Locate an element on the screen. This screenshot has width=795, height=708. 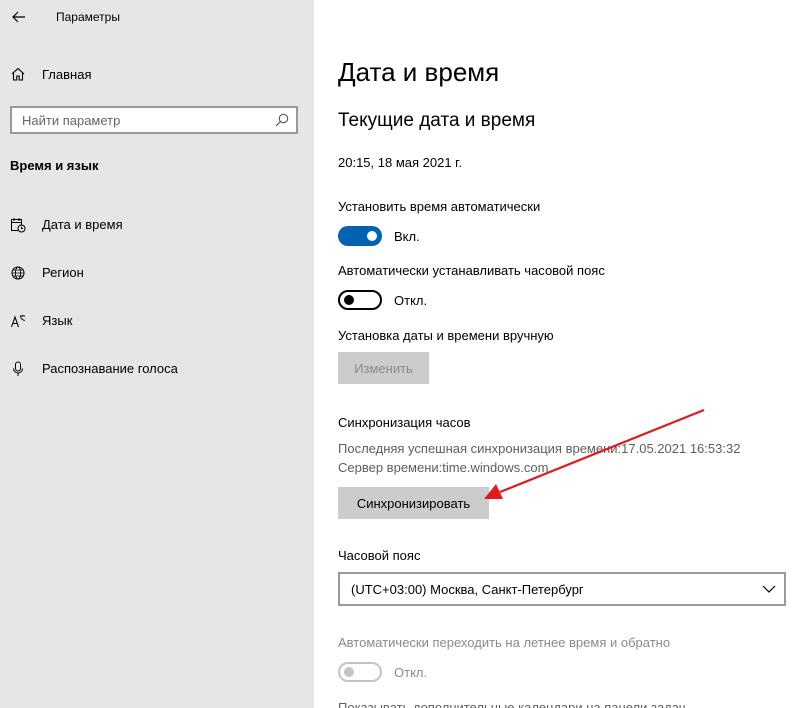
manual-datetime-label: Установка даты и времени вручную is located at coordinates (446, 335).